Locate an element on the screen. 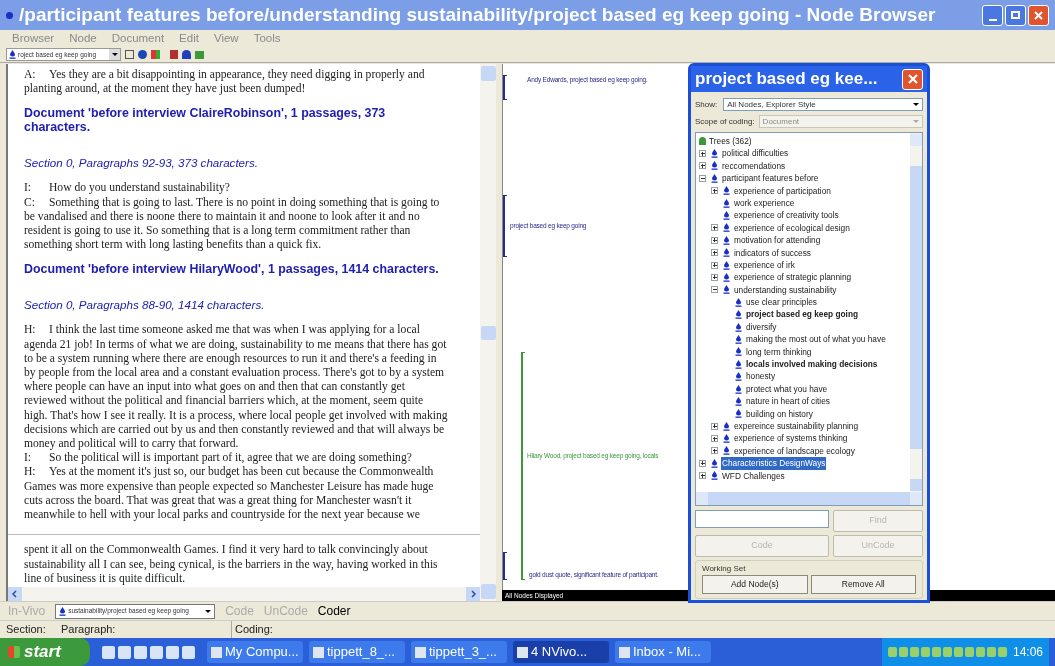 This screenshot has width=1055, height=666. tree-row: diversify is located at coordinates (804, 327).